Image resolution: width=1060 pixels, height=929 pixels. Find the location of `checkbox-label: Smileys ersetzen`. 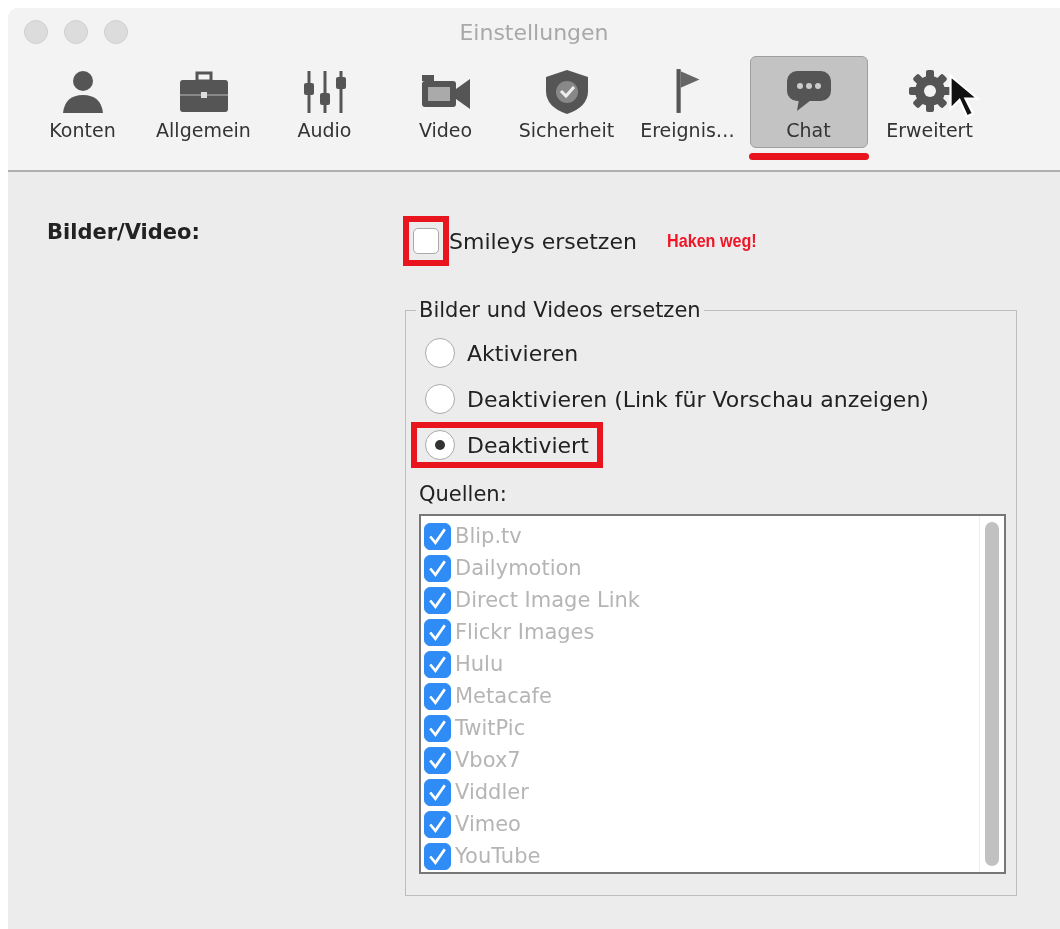

checkbox-label: Smileys ersetzen is located at coordinates (543, 241).